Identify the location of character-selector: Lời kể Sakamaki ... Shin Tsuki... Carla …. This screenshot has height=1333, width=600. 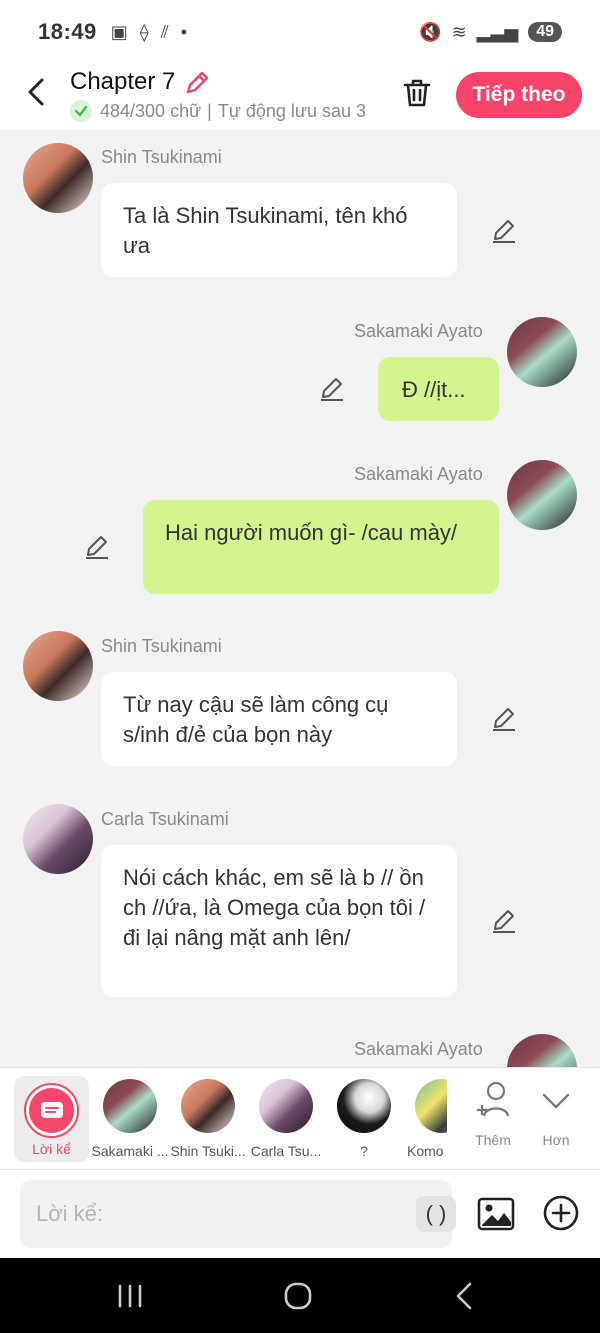
(300, 1118).